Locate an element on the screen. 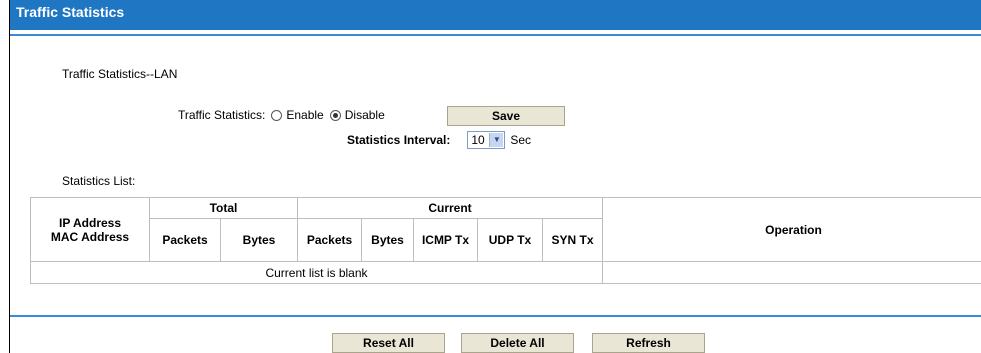 The width and height of the screenshot is (981, 353). current-packets-header: Packets is located at coordinates (329, 240).